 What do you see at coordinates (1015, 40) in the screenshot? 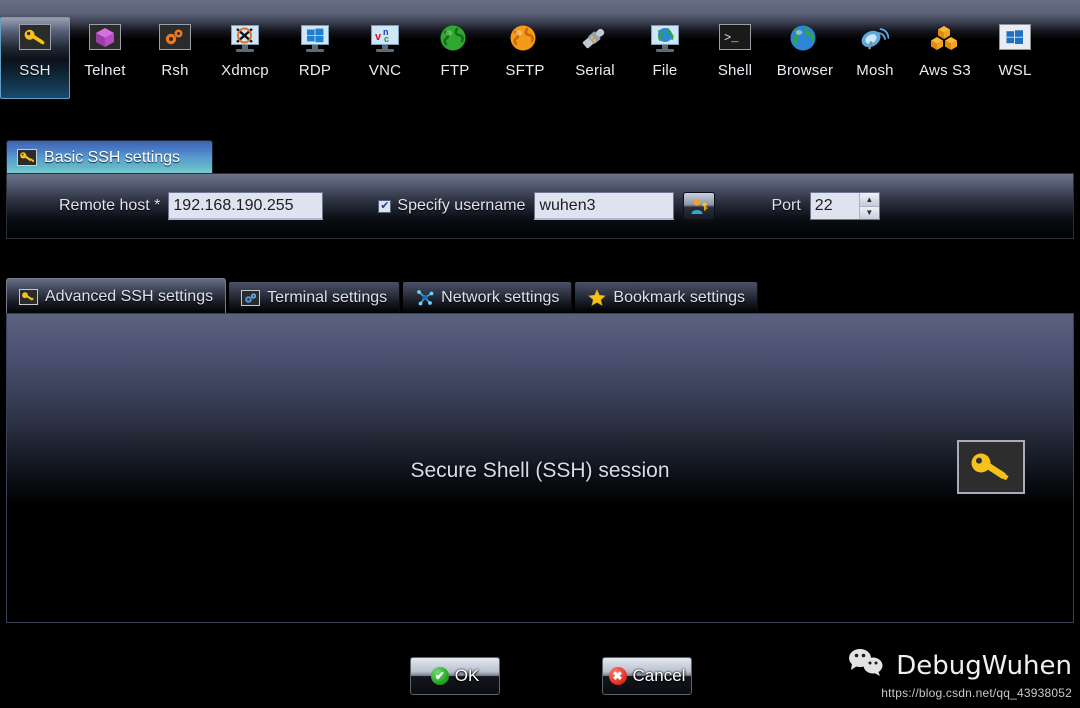
I see `windows-logo-icon` at bounding box center [1015, 40].